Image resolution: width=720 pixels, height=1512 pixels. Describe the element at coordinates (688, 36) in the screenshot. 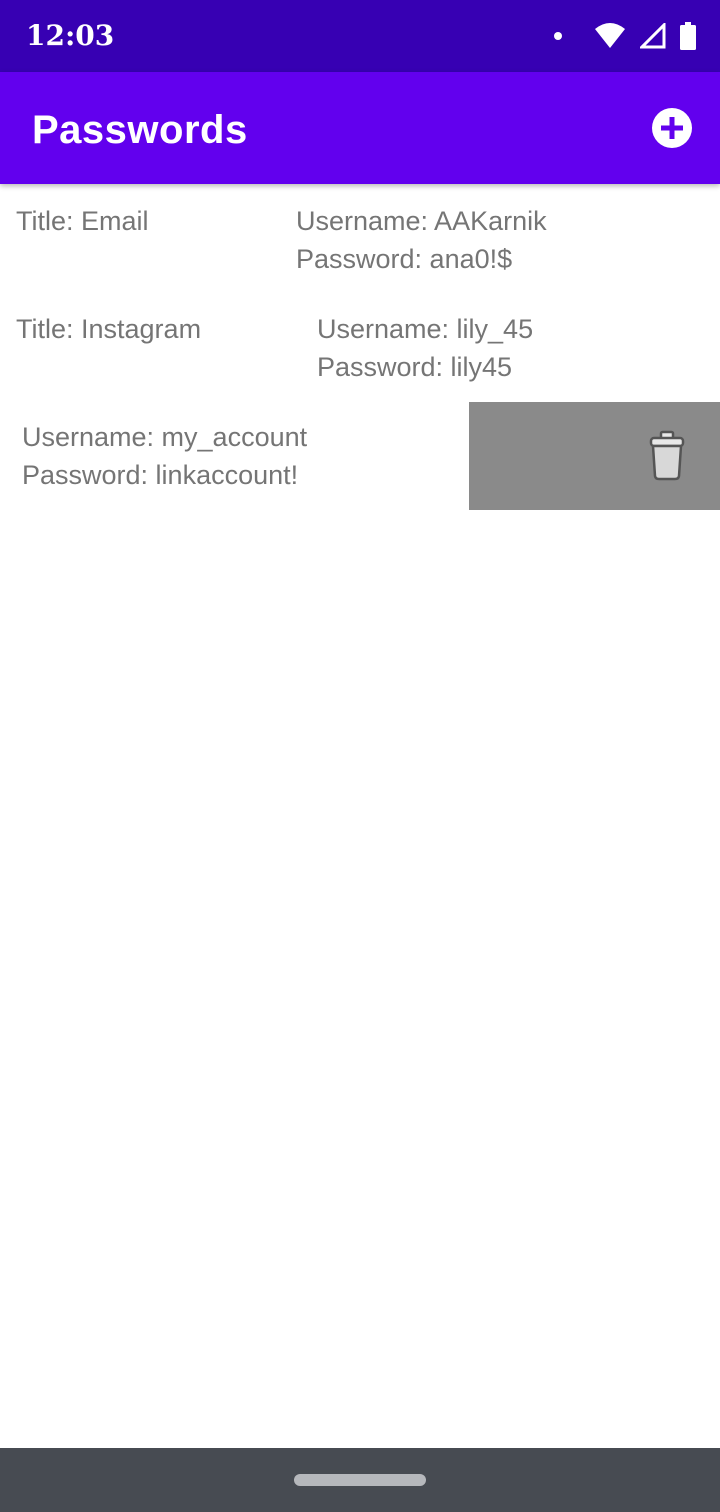

I see `battery-icon` at that location.